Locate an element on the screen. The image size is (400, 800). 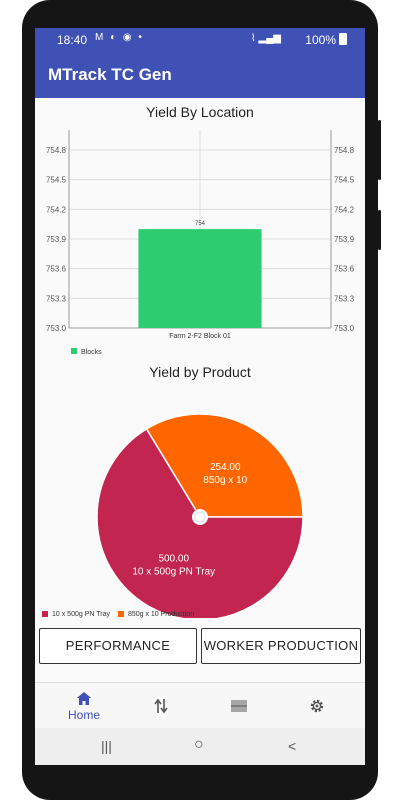
nav-barcode is located at coordinates (238, 706).